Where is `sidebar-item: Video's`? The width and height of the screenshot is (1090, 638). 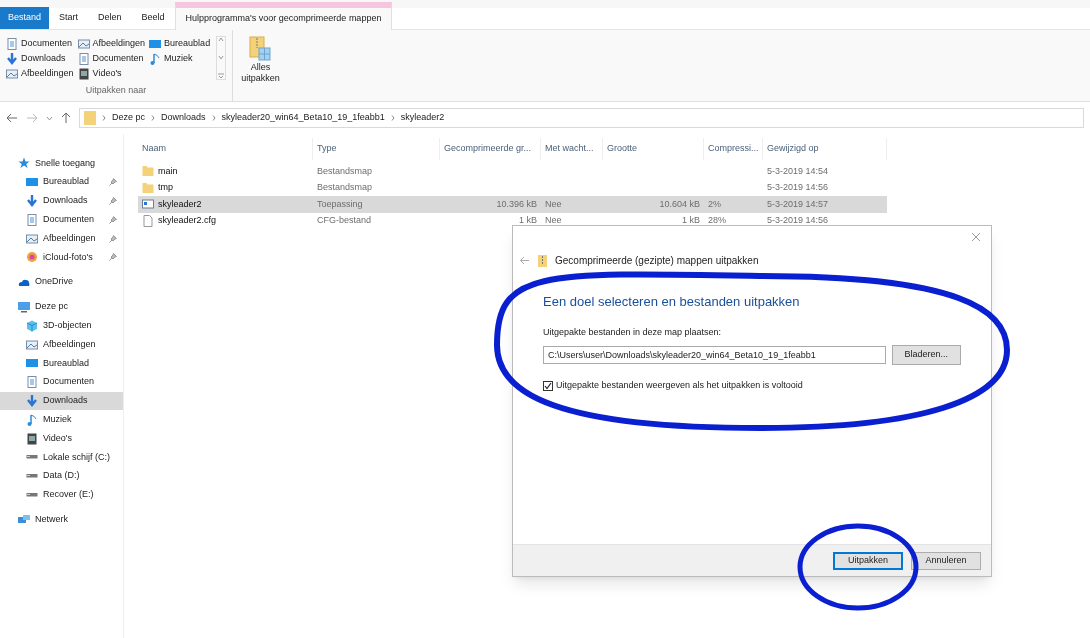 sidebar-item: Video's is located at coordinates (61, 438).